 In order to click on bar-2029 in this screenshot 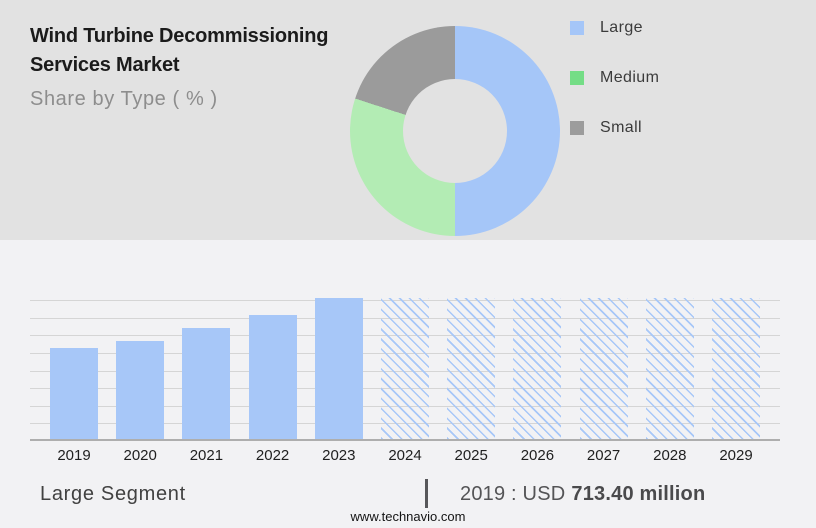, I will do `click(736, 368)`.